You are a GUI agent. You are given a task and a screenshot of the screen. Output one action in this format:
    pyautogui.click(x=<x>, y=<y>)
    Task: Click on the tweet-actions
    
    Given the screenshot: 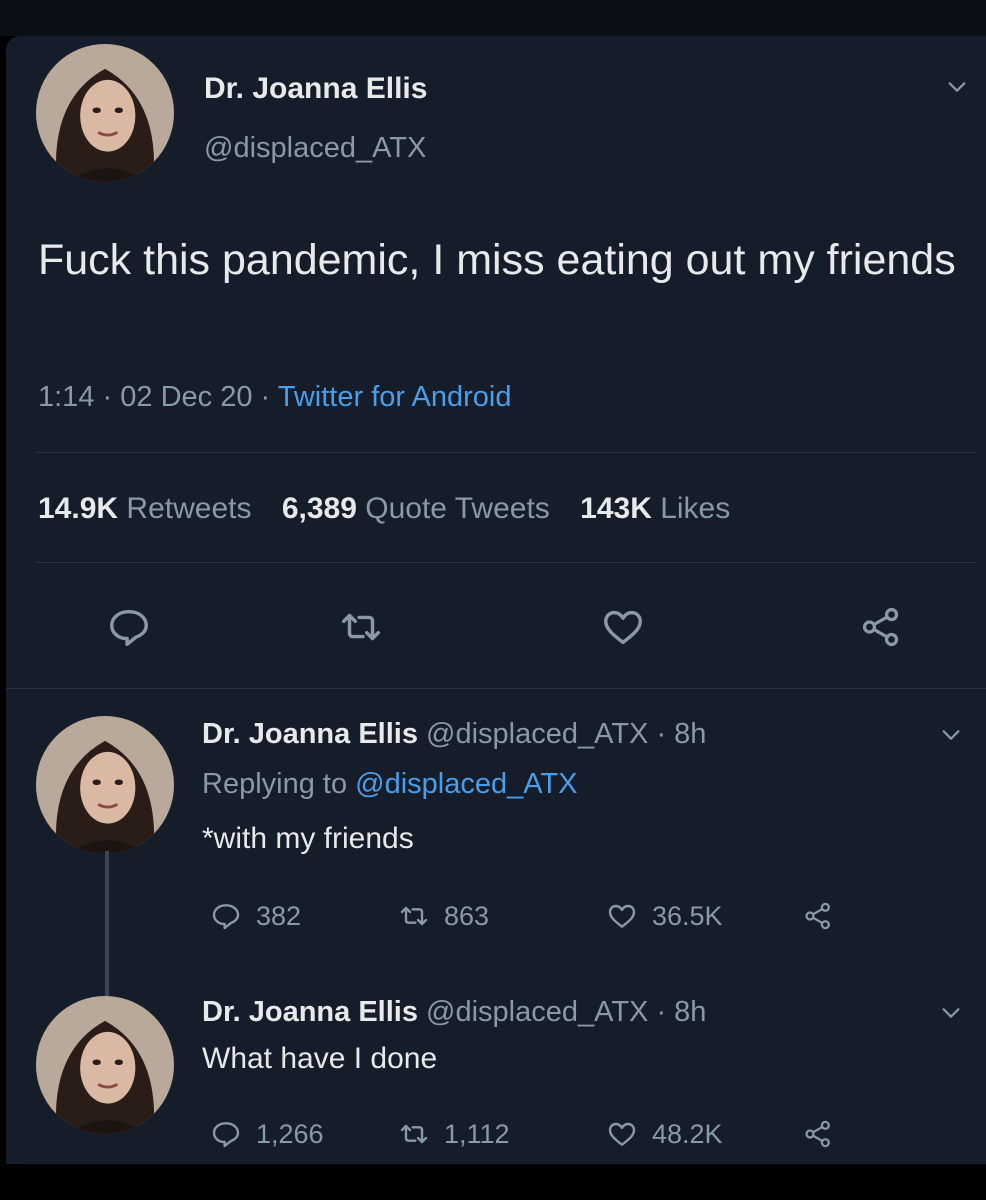 What is the action you would take?
    pyautogui.click(x=496, y=629)
    